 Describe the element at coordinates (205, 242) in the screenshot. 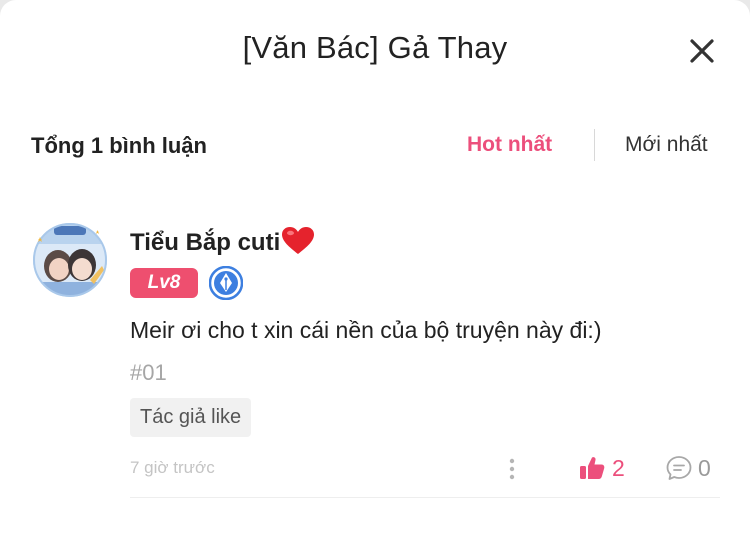

I see `author-name: Tiểu Bắp cuti` at that location.